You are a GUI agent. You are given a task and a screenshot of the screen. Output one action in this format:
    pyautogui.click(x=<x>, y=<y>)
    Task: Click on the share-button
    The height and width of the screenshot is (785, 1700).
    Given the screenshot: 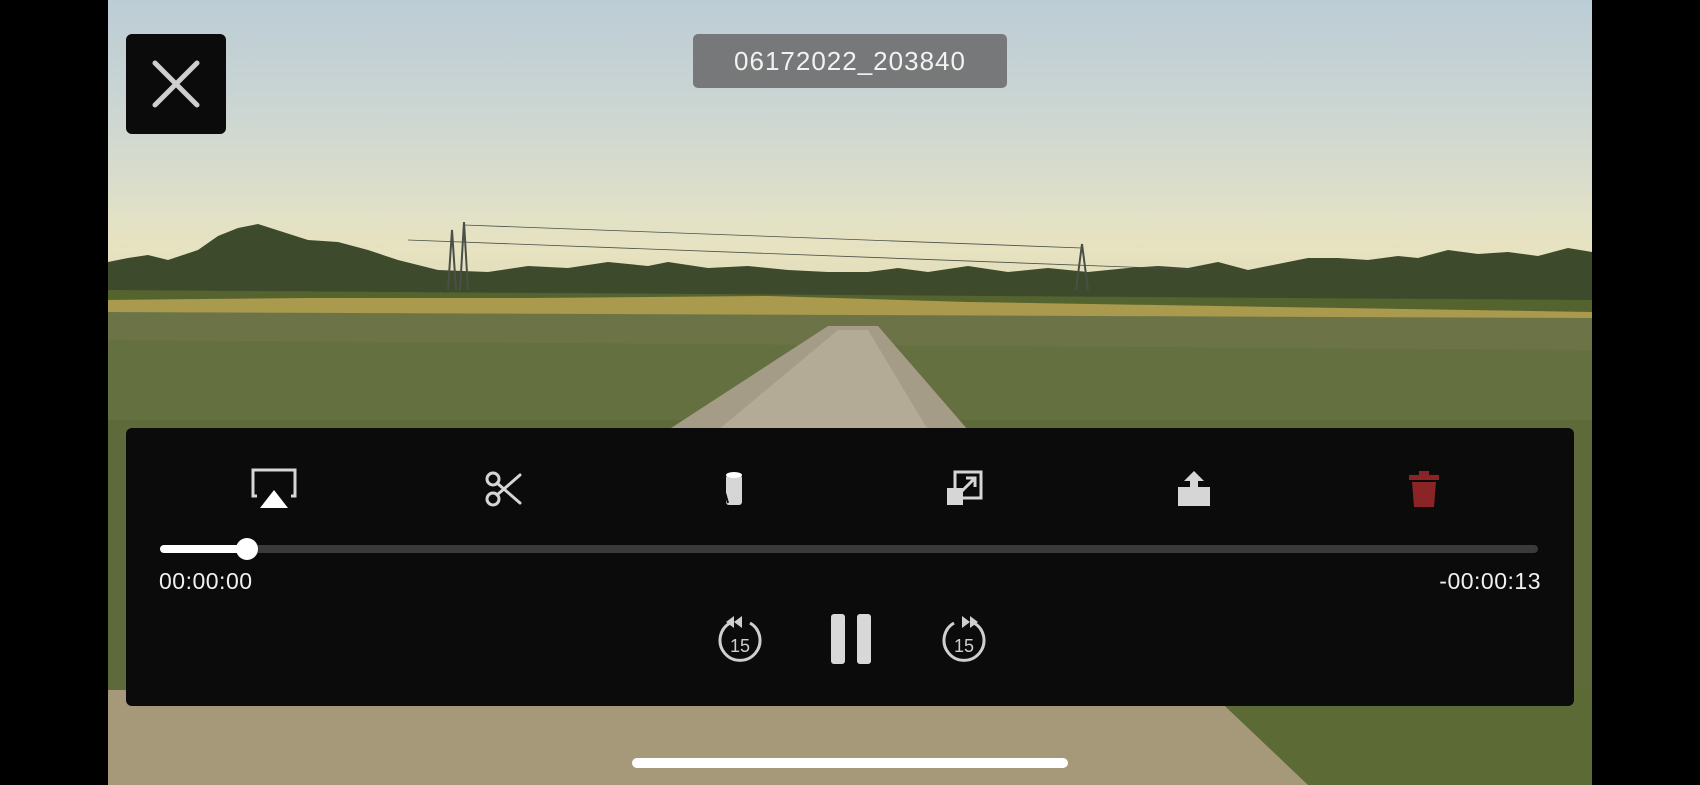 What is the action you would take?
    pyautogui.click(x=1194, y=489)
    